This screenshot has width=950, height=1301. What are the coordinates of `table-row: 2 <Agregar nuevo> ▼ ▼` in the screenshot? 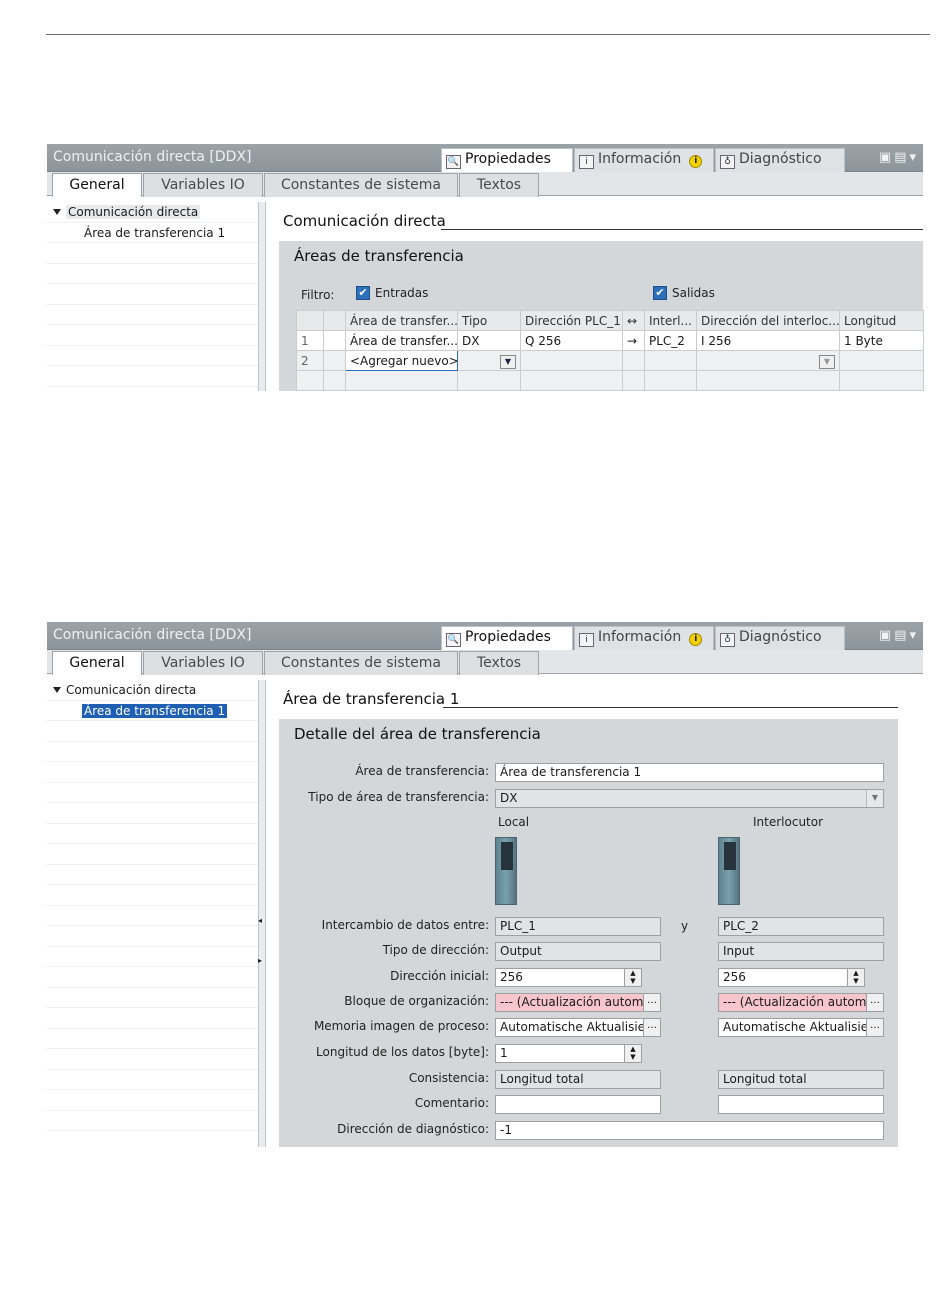 It's located at (610, 360).